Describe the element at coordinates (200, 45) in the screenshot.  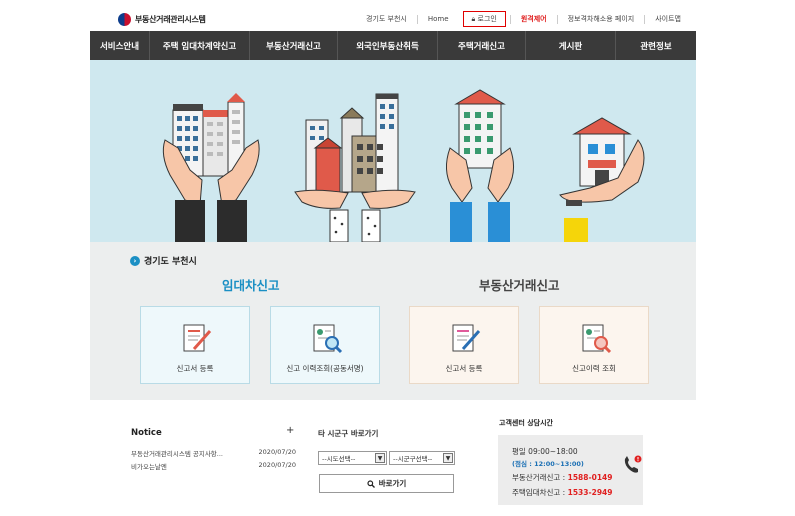
I see `nav-lease-report: 주택 임대차계약신고` at that location.